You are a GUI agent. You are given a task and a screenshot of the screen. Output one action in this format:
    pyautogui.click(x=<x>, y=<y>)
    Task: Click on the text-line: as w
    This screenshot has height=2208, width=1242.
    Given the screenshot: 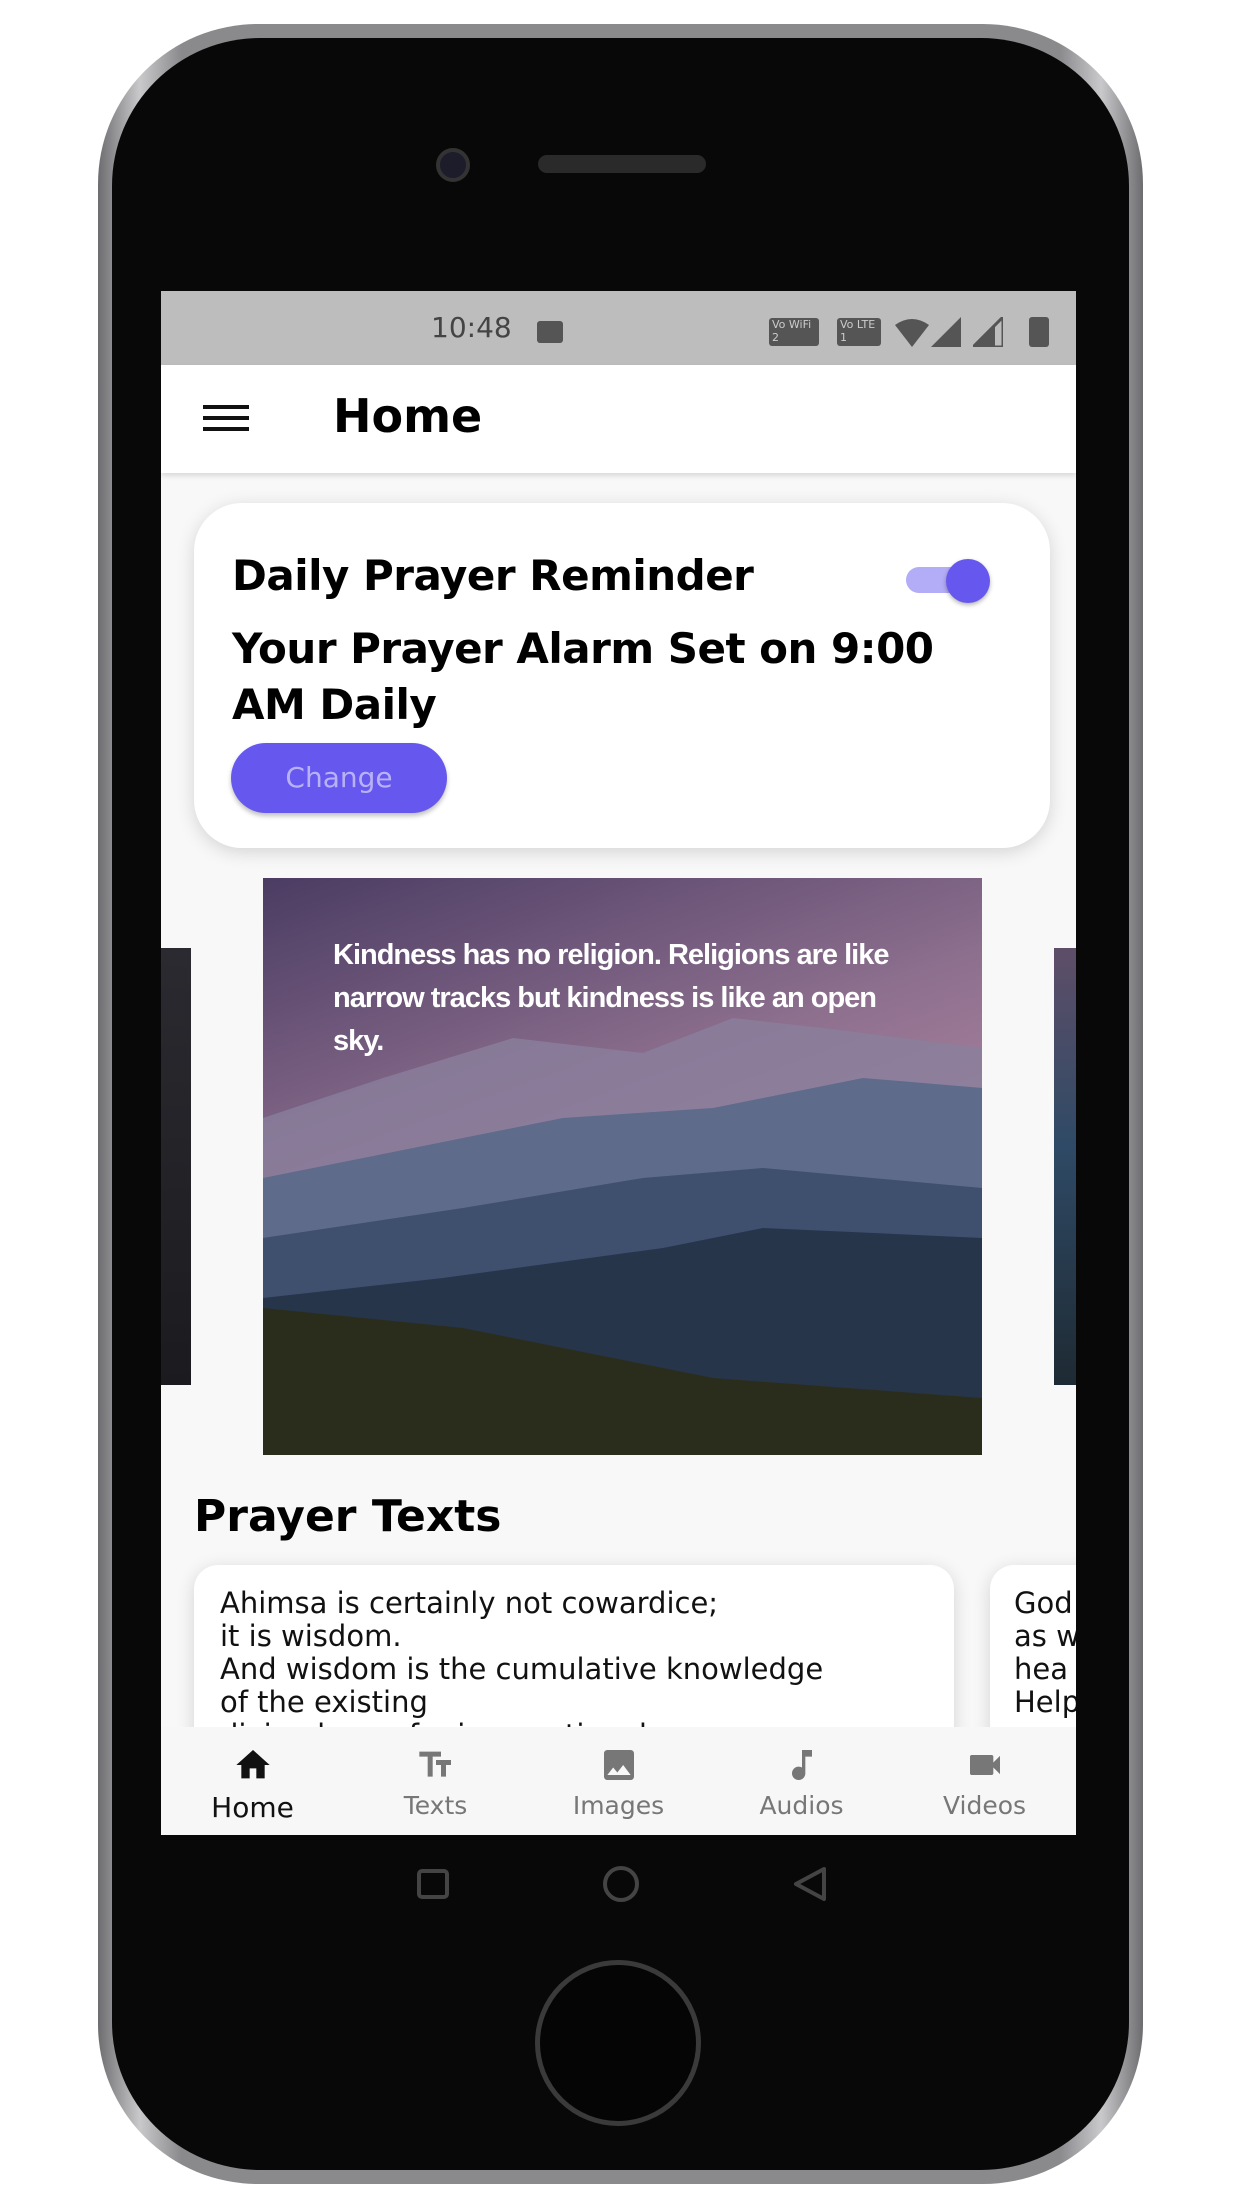 What is the action you would take?
    pyautogui.click(x=1045, y=1636)
    